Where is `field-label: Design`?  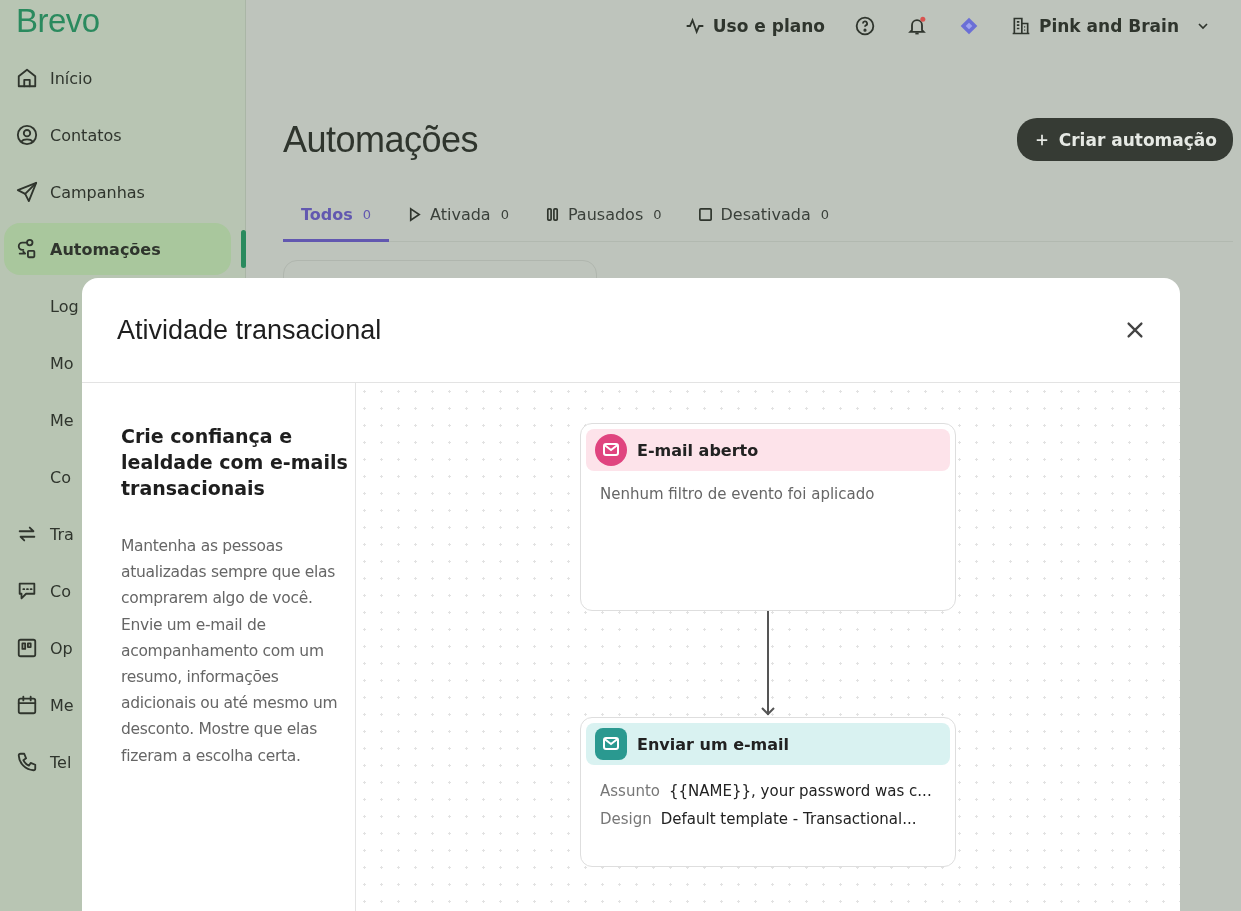 field-label: Design is located at coordinates (626, 819).